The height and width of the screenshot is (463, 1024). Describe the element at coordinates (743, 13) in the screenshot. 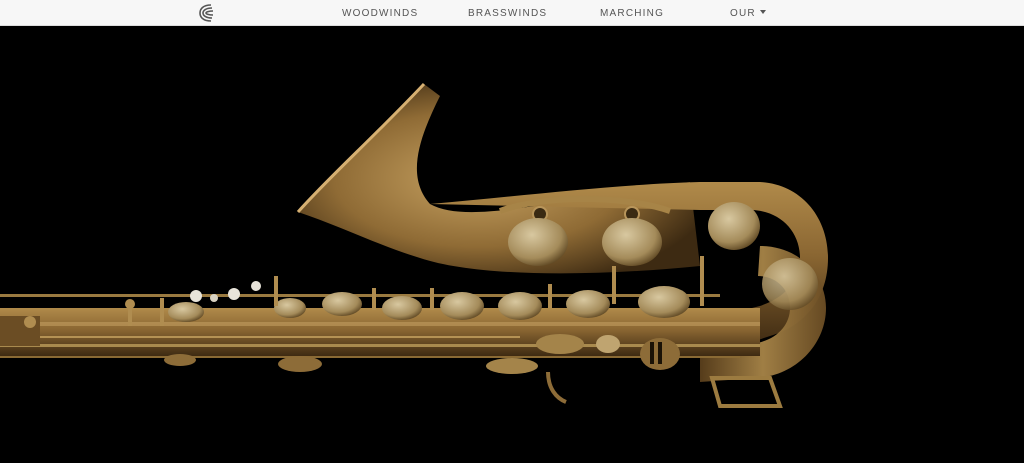

I see `nav-item-our-label: OUR` at that location.